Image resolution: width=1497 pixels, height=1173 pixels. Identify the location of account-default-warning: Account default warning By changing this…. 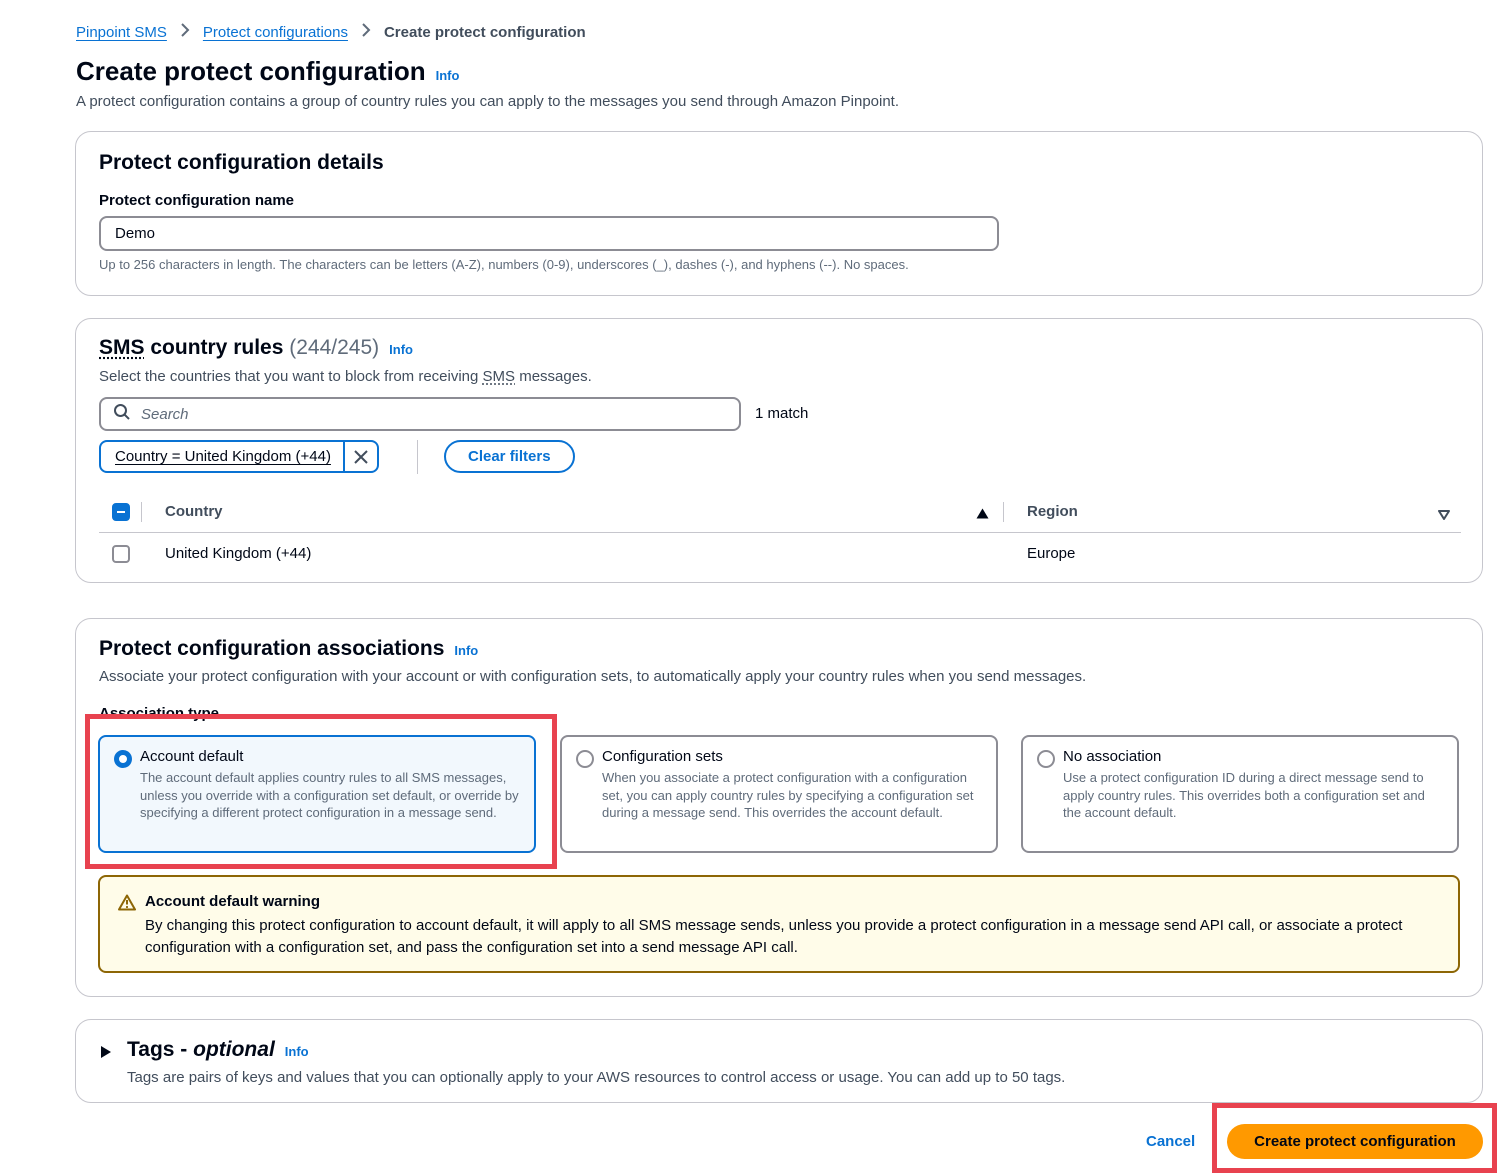
(779, 924).